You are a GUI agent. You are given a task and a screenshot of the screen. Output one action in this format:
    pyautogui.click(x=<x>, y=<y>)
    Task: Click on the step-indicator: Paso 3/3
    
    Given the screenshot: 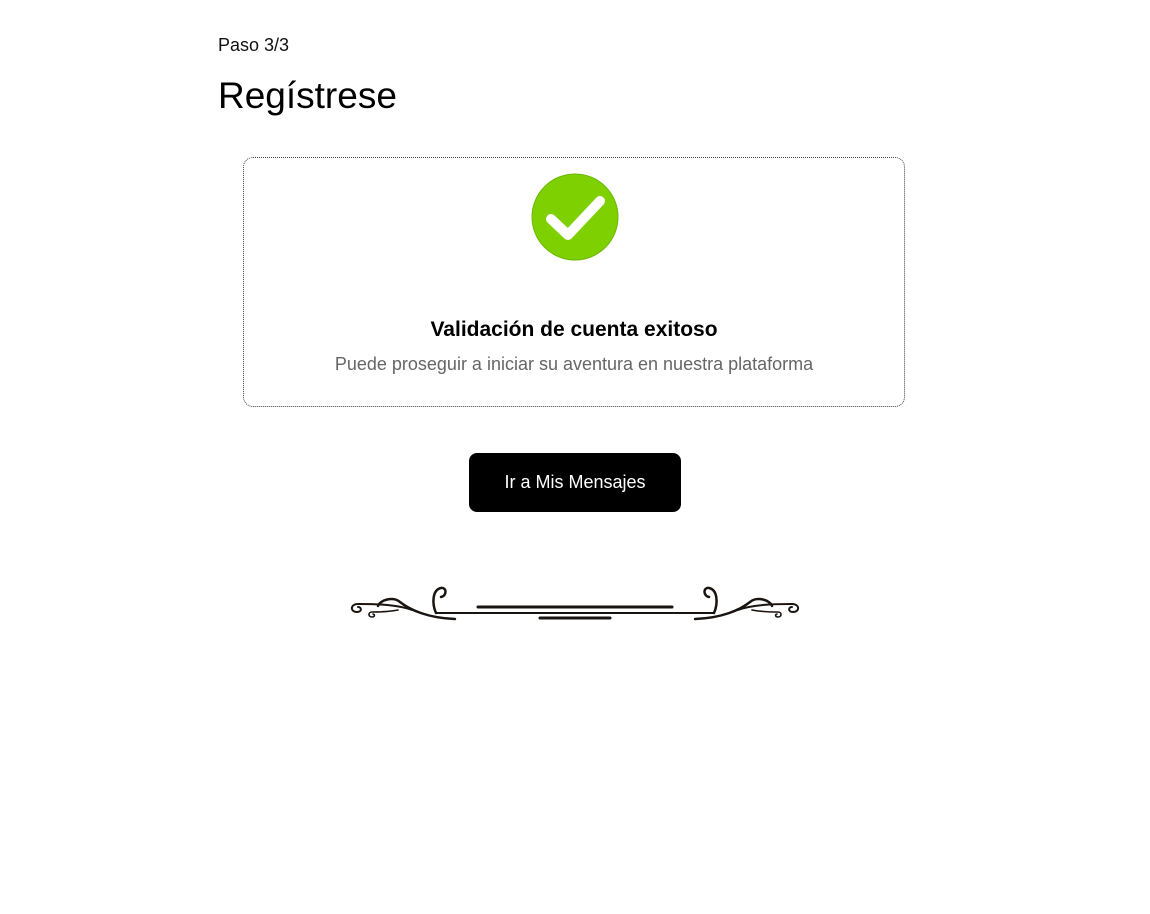 What is the action you would take?
    pyautogui.click(x=254, y=45)
    